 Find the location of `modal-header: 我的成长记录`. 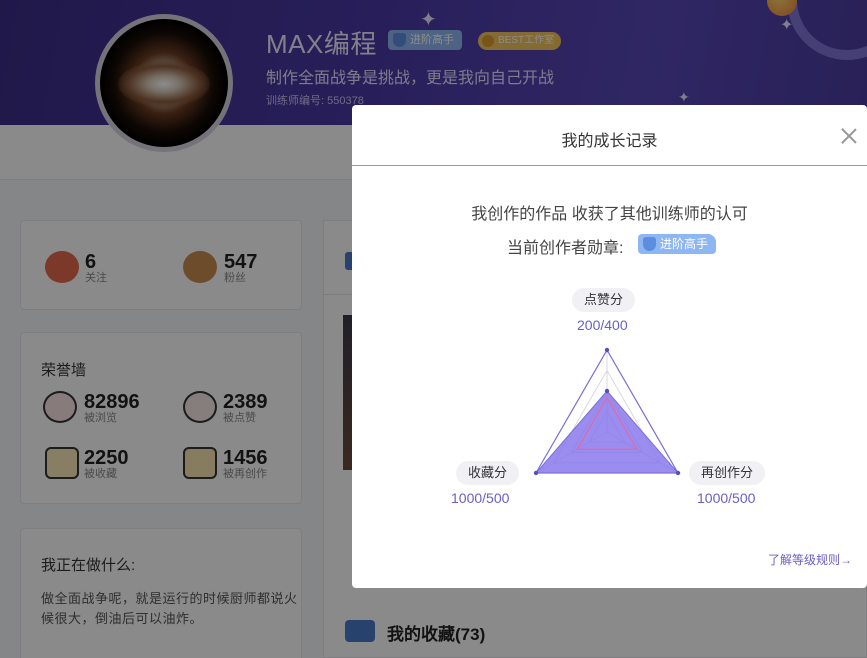

modal-header: 我的成长记录 is located at coordinates (609, 135).